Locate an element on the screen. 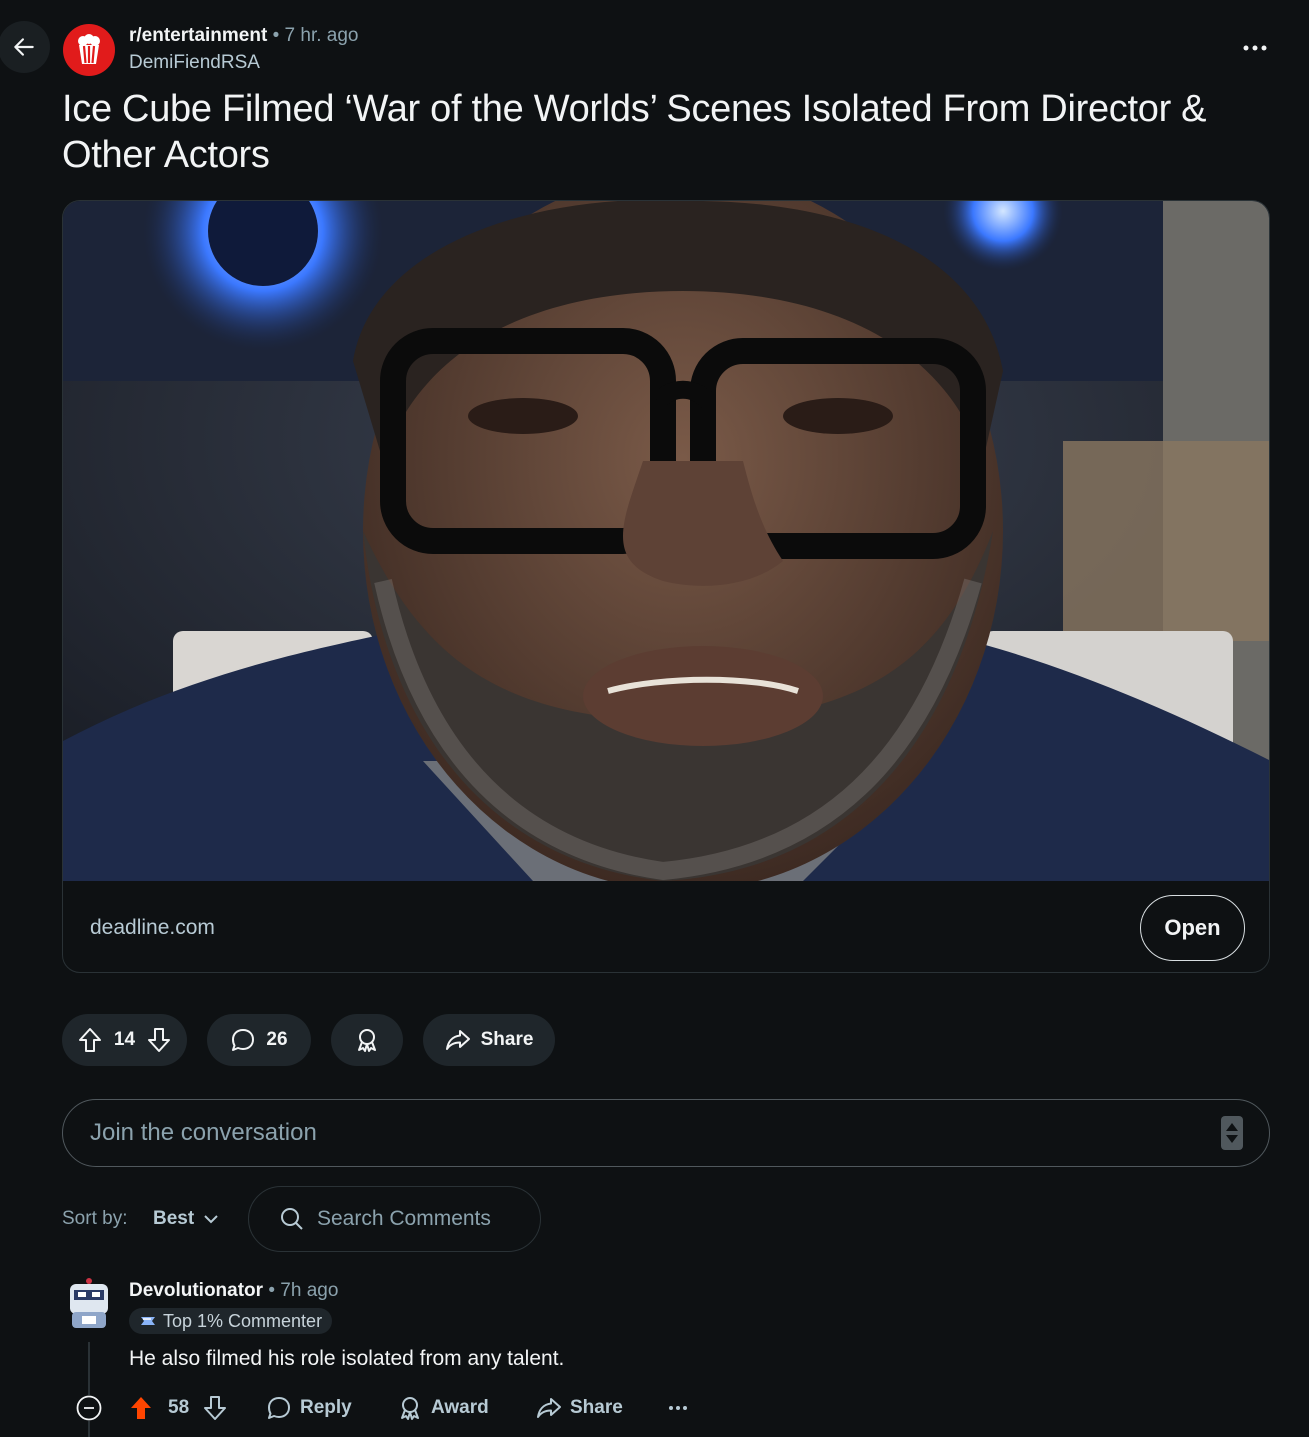  reply-button: Reply is located at coordinates (309, 1408).